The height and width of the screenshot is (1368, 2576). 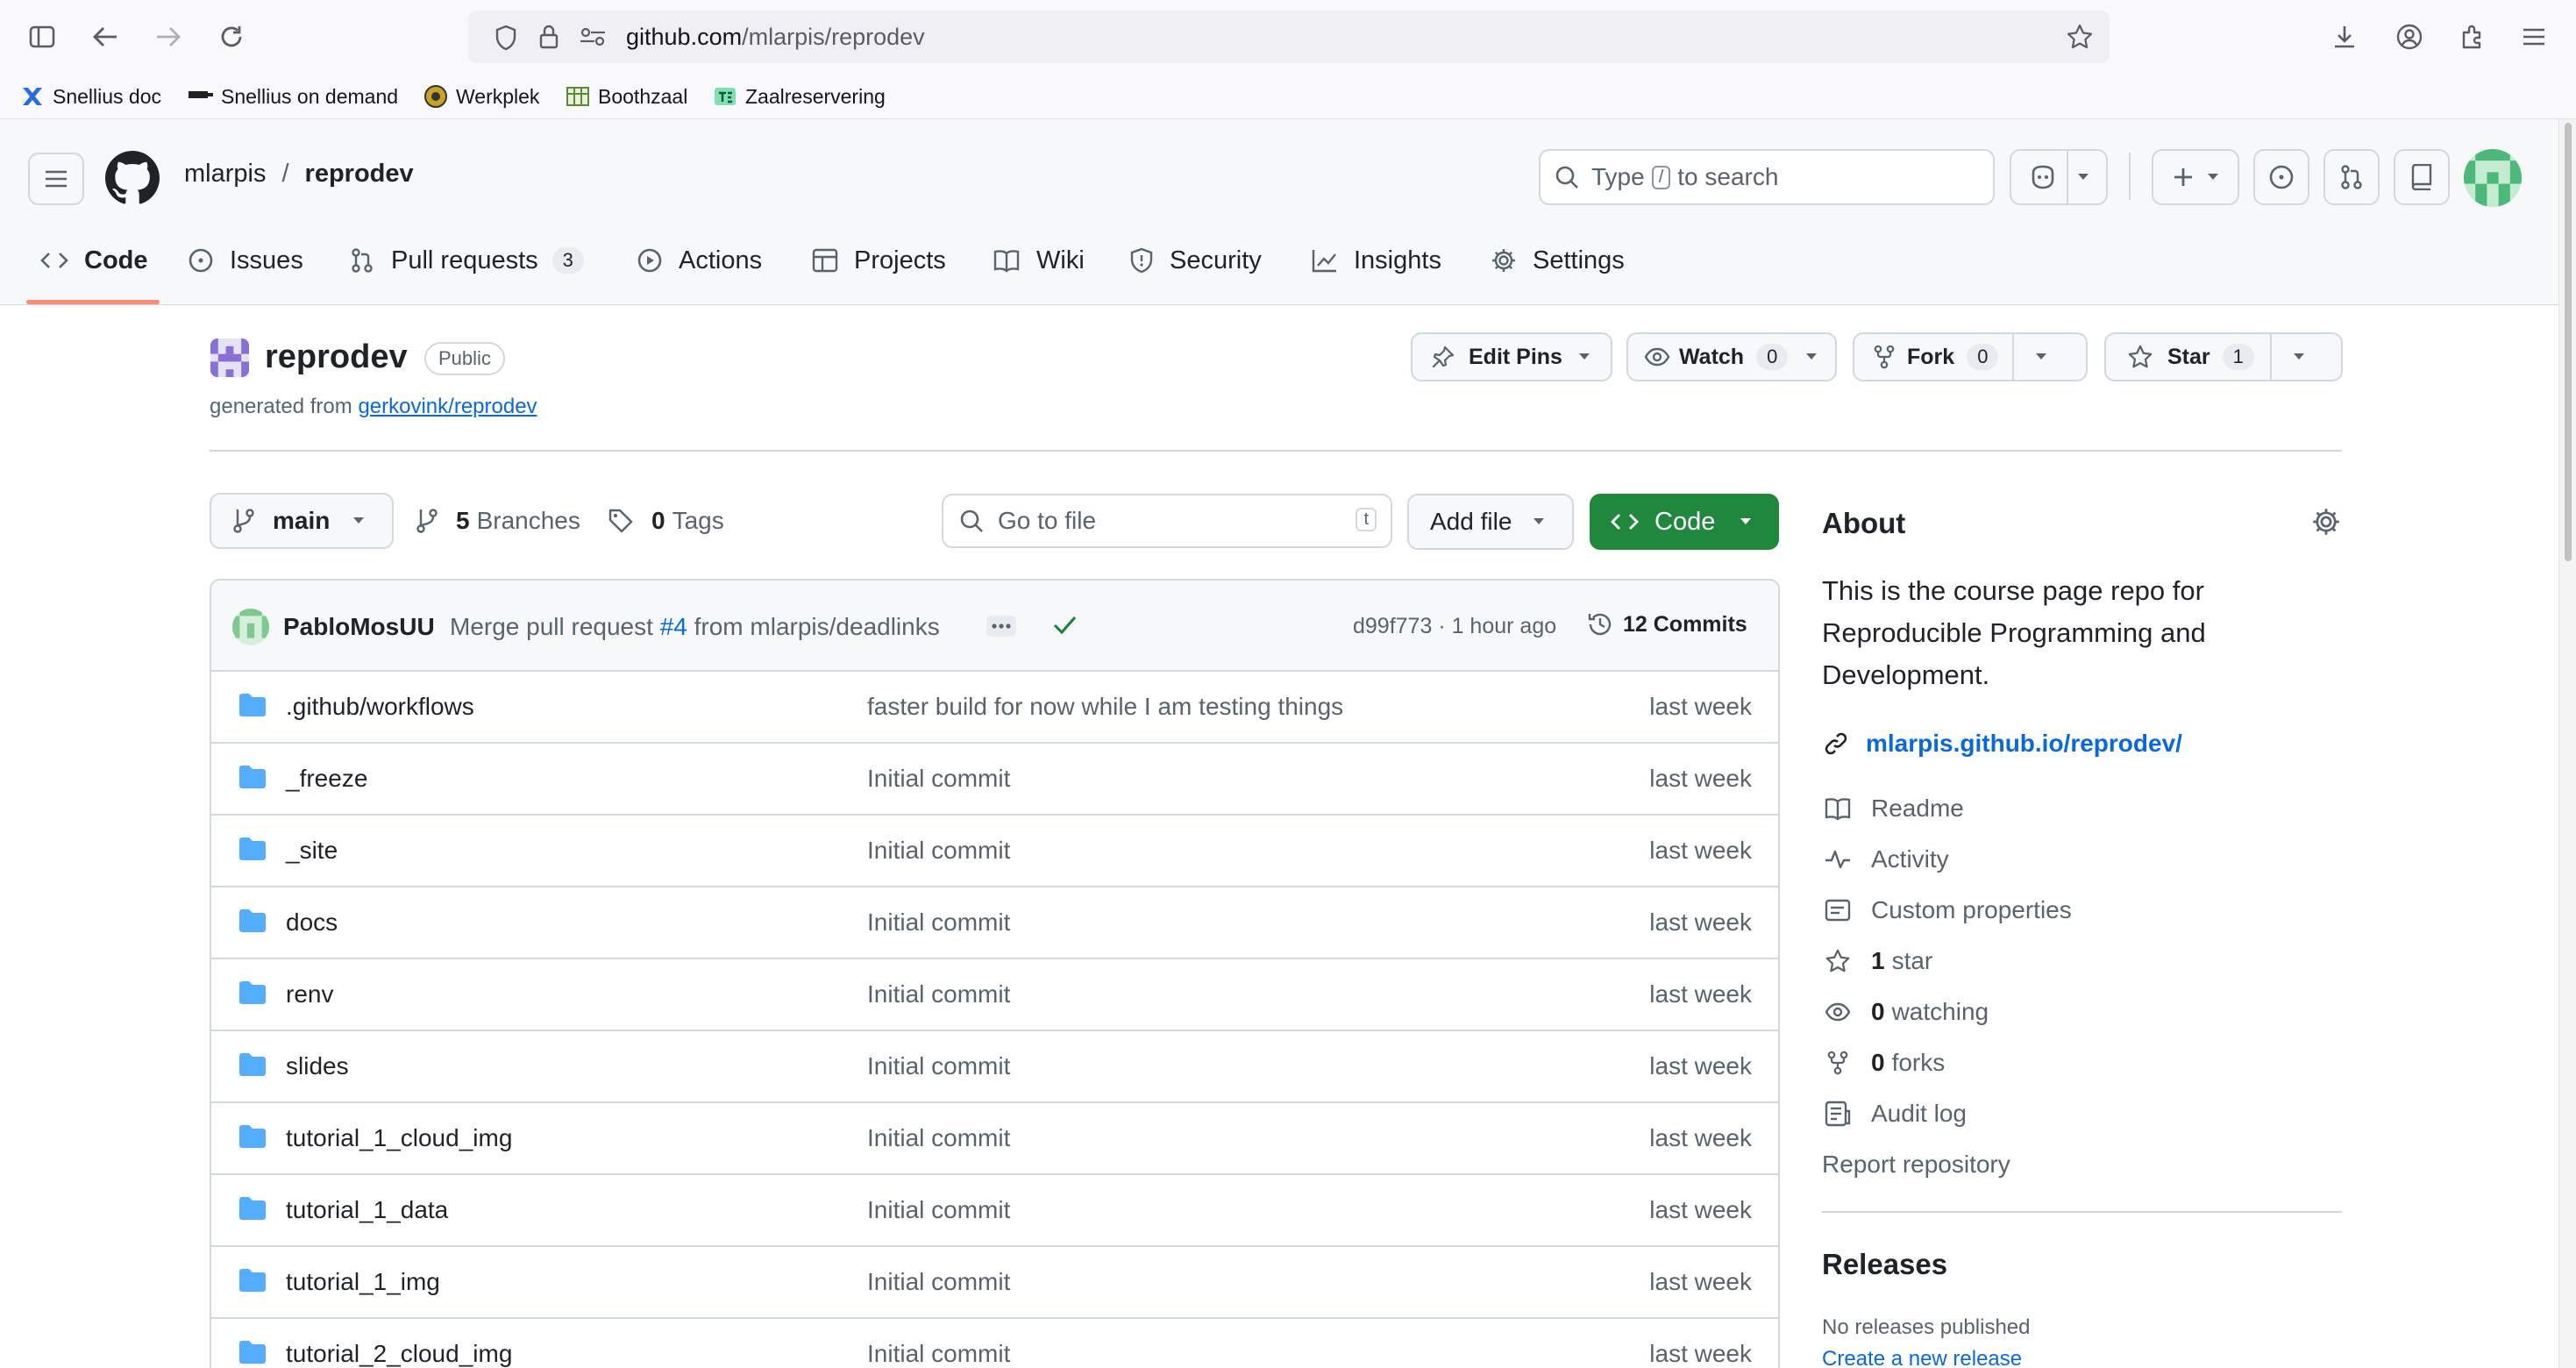 I want to click on create-release-link: Create a new release, so click(x=1922, y=1357).